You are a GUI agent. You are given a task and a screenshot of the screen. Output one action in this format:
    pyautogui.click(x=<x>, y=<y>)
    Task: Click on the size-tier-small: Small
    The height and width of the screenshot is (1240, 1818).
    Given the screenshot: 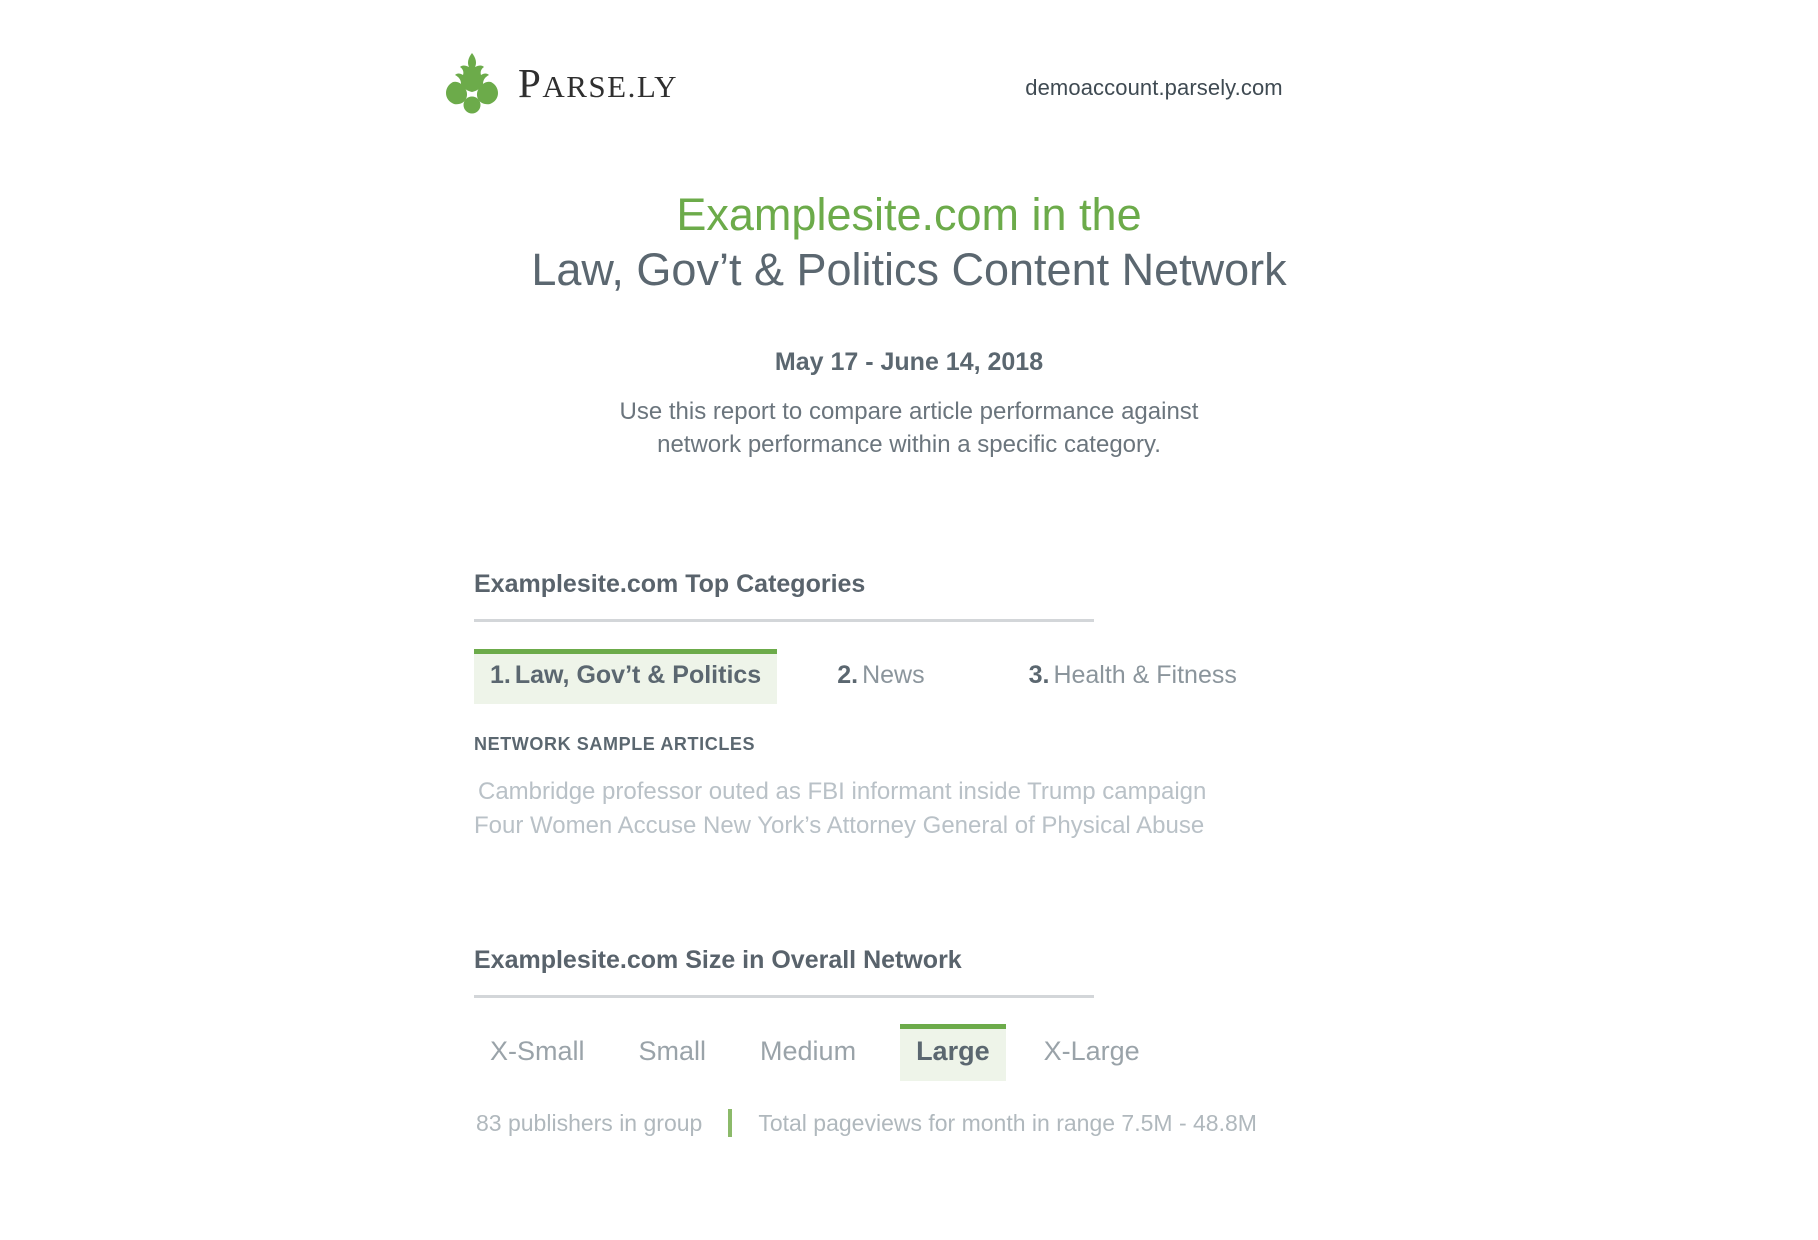 What is the action you would take?
    pyautogui.click(x=673, y=1052)
    